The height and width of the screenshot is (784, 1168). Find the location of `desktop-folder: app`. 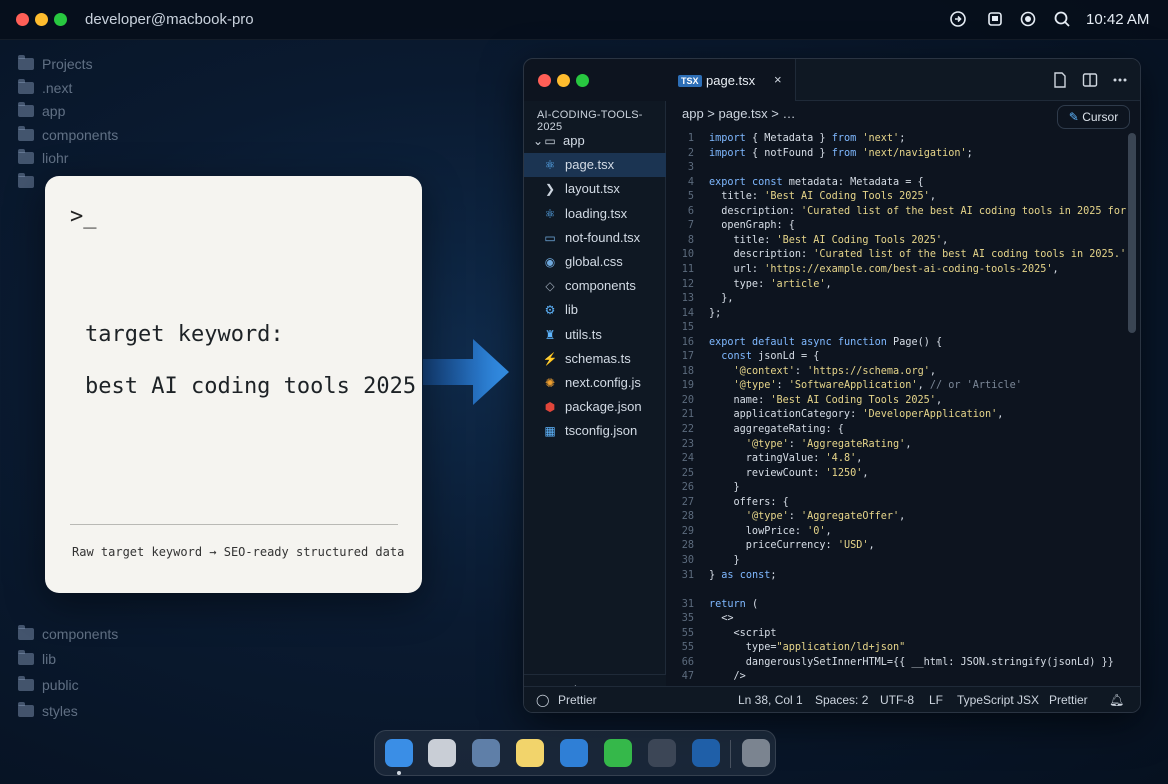

desktop-folder: app is located at coordinates (41, 111).